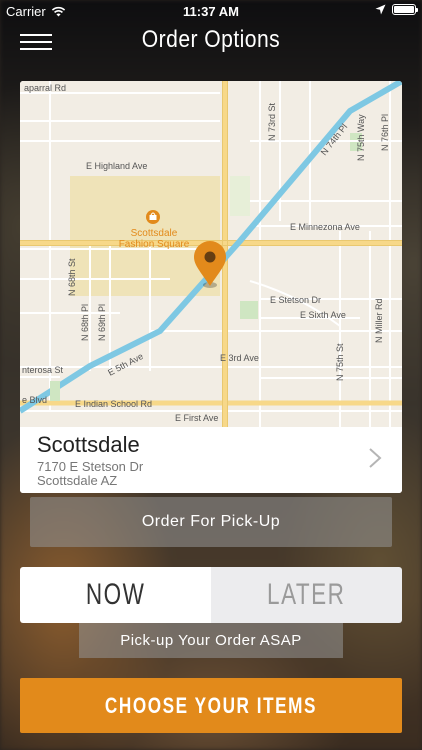  What do you see at coordinates (34, 400) in the screenshot?
I see `street-label: e Blvd` at bounding box center [34, 400].